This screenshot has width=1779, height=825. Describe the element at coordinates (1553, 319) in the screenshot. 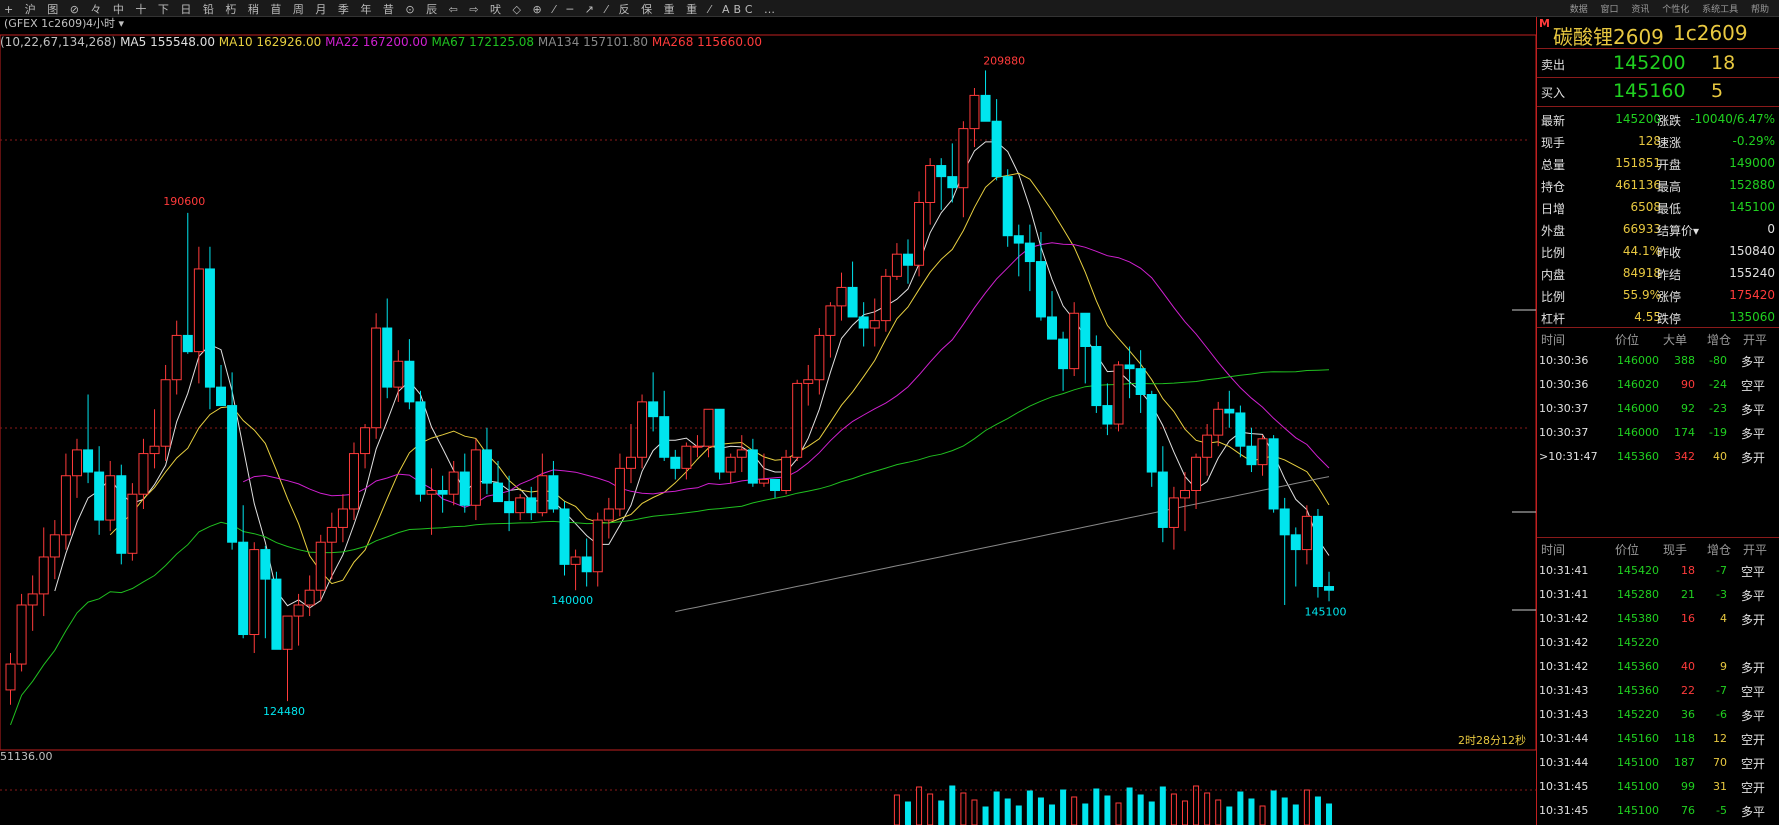

I see `stat-label: 杠杆` at that location.